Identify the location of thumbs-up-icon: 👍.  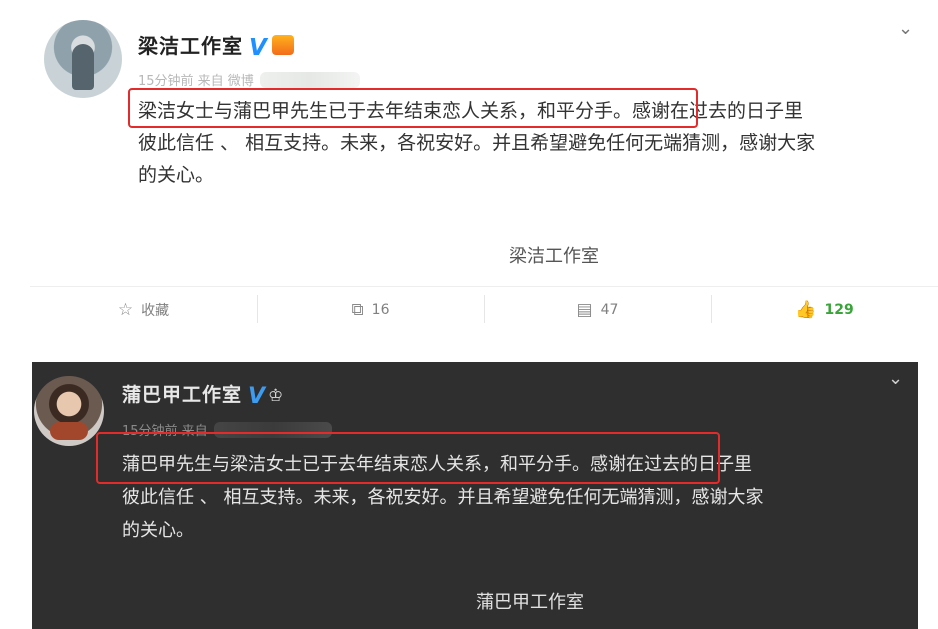
(806, 309).